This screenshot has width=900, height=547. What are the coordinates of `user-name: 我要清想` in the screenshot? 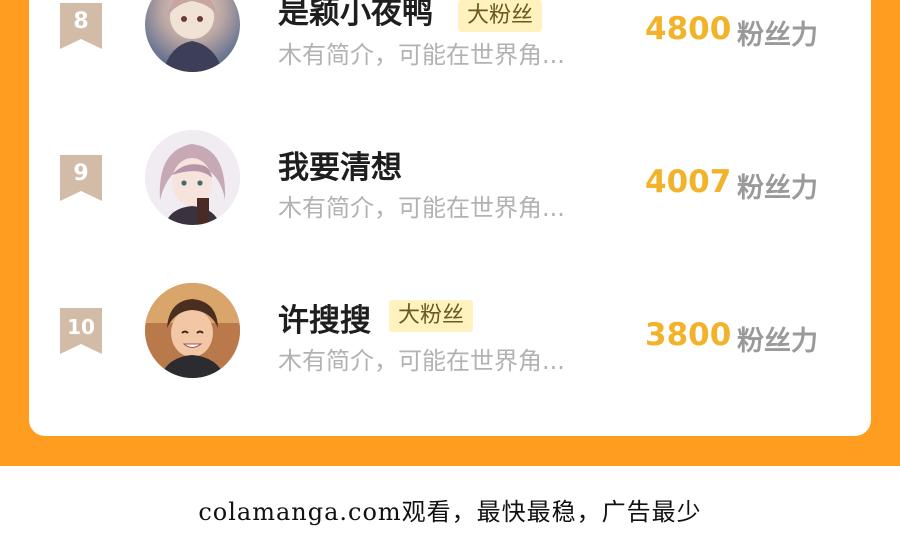 It's located at (340, 164).